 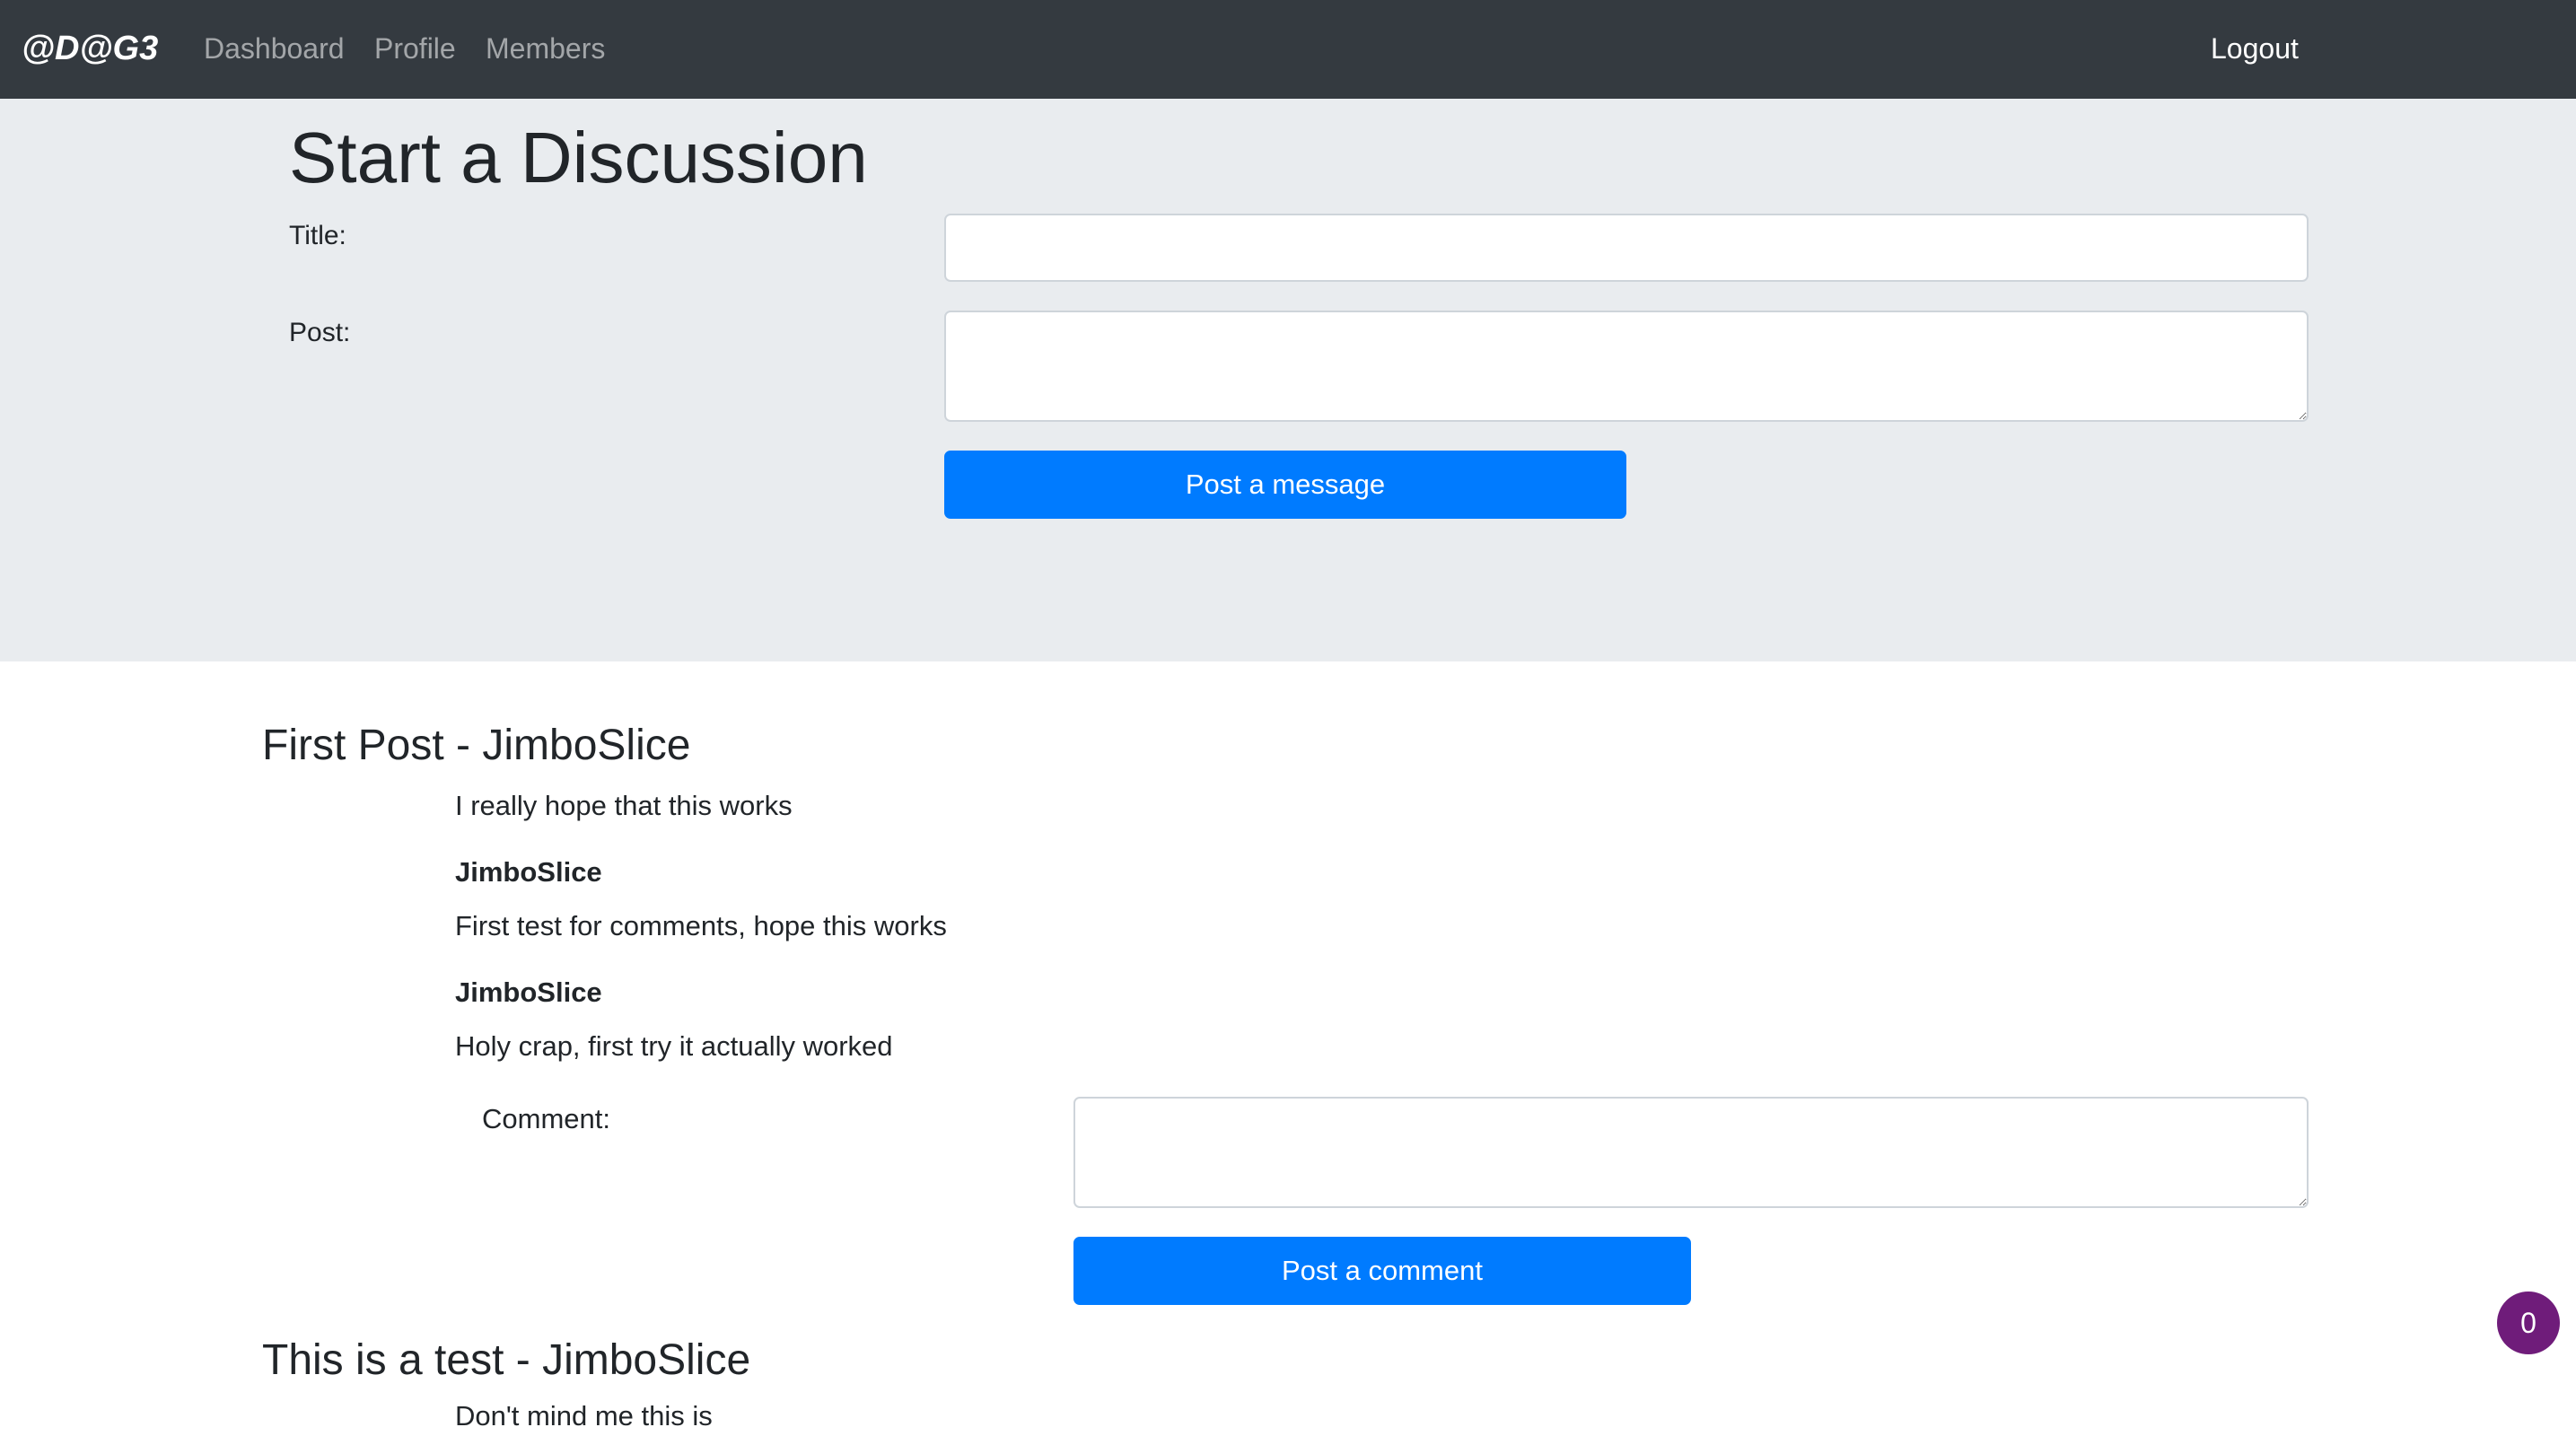 I want to click on brand-logo: @D@G3, so click(x=90, y=48).